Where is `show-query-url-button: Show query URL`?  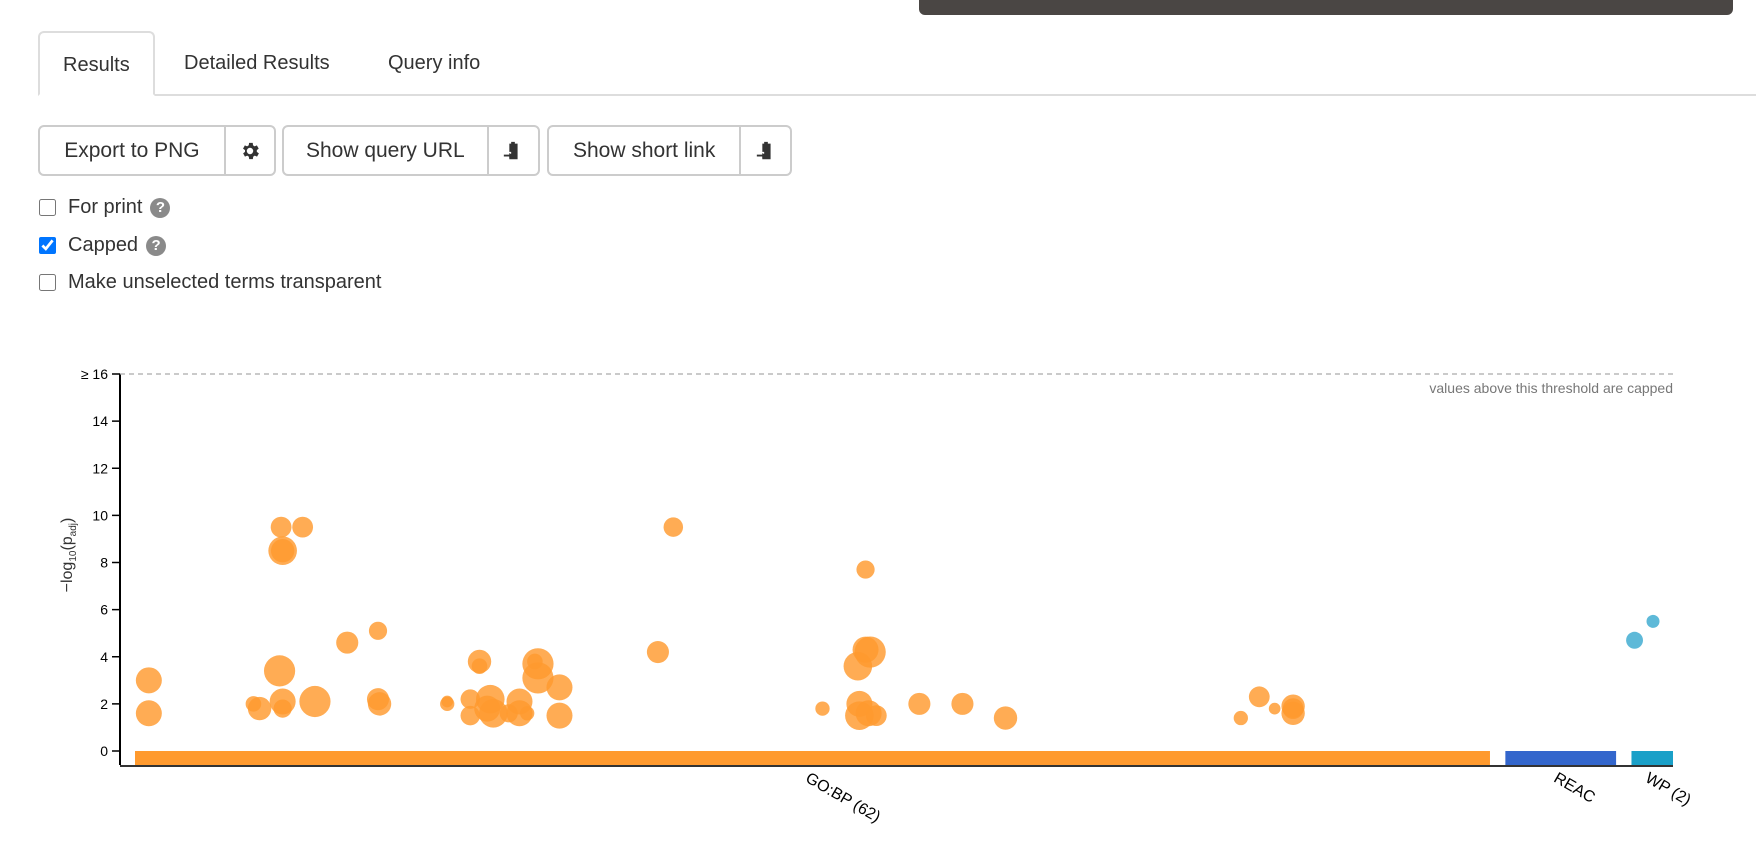 show-query-url-button: Show query URL is located at coordinates (385, 150).